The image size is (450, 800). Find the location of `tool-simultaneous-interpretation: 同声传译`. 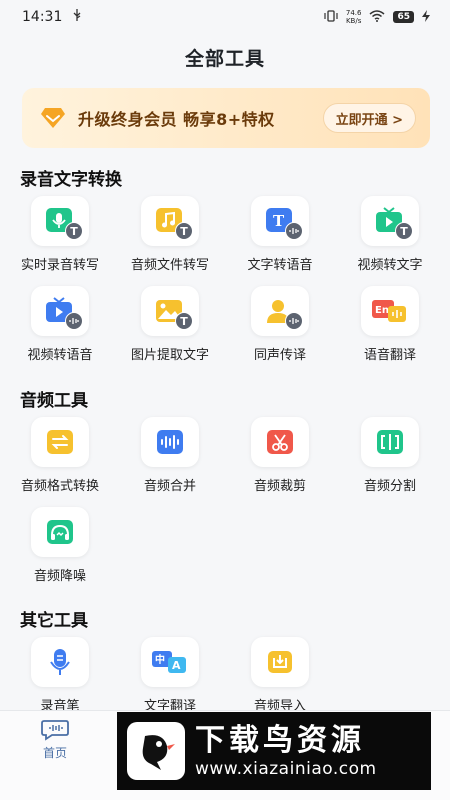

tool-simultaneous-interpretation: 同声传译 is located at coordinates (280, 324).